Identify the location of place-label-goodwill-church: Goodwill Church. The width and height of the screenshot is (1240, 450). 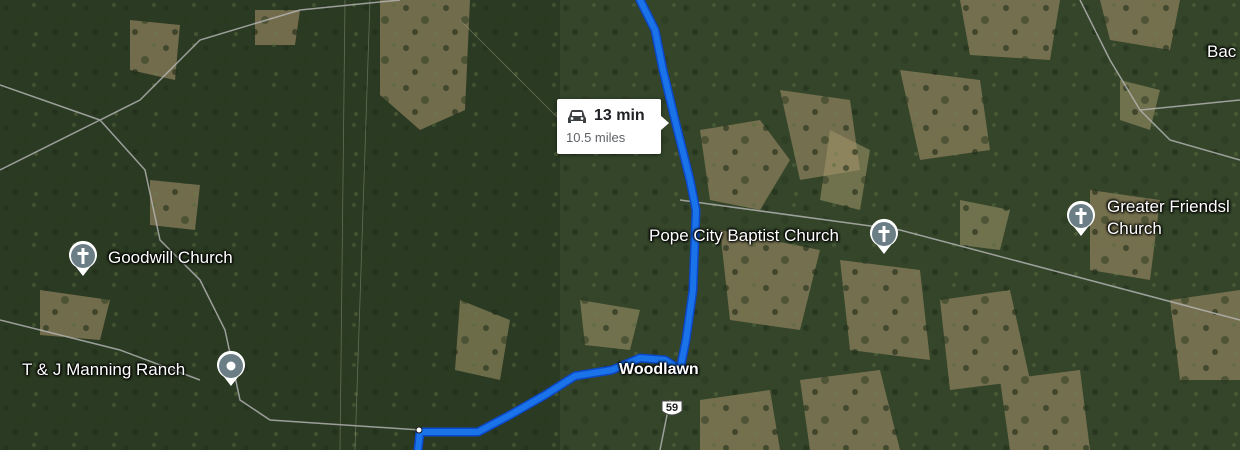
(170, 258).